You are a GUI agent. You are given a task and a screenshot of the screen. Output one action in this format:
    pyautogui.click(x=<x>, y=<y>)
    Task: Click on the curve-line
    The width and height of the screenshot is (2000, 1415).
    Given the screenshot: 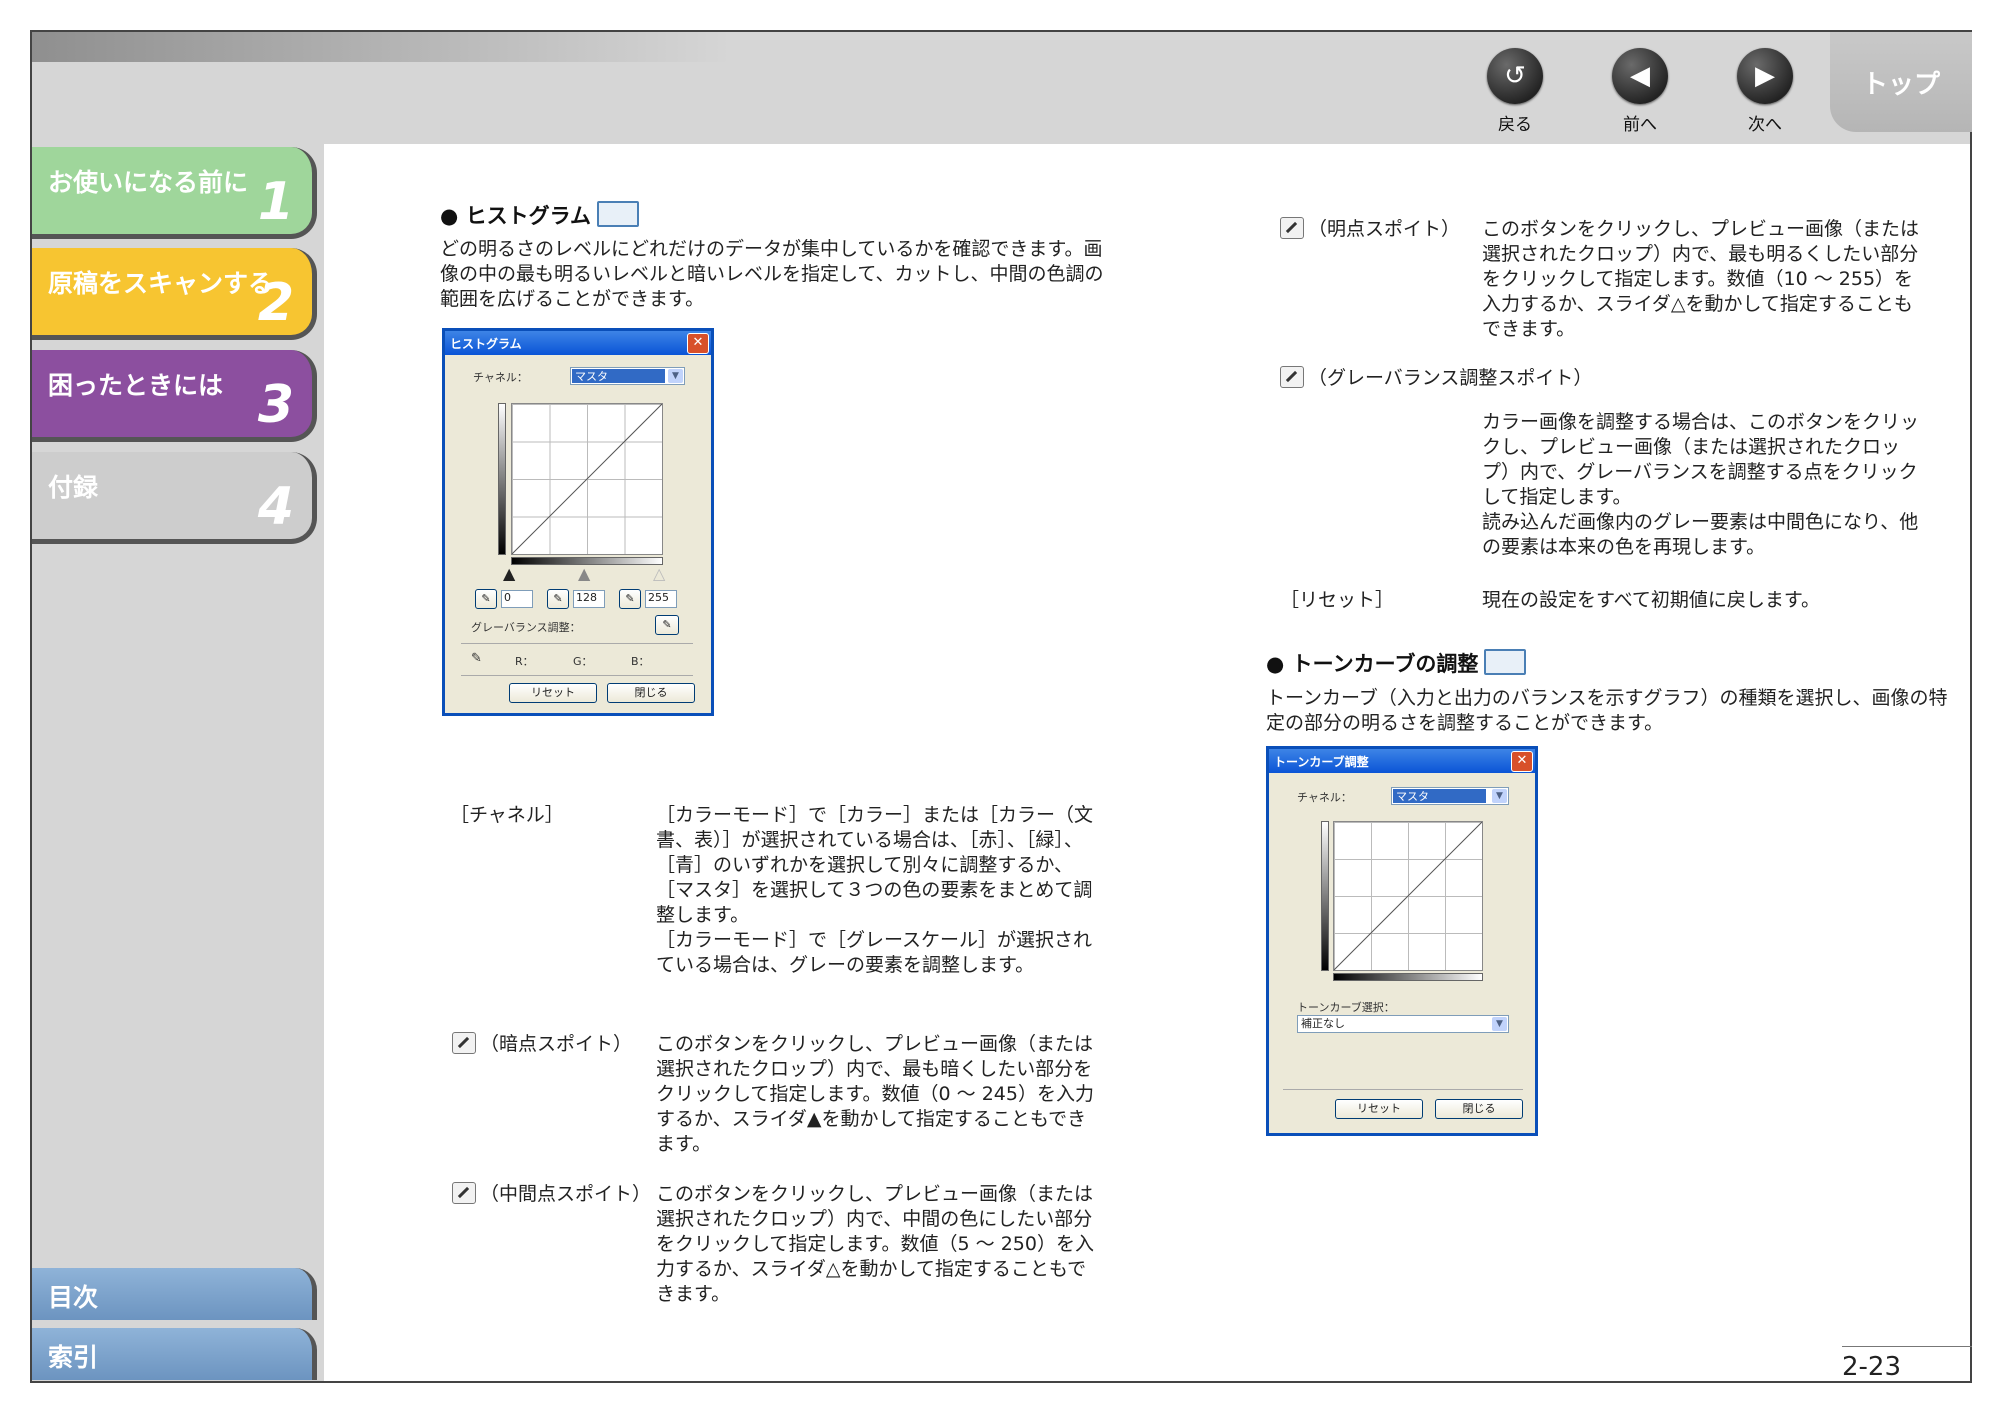 What is the action you would take?
    pyautogui.click(x=1408, y=896)
    